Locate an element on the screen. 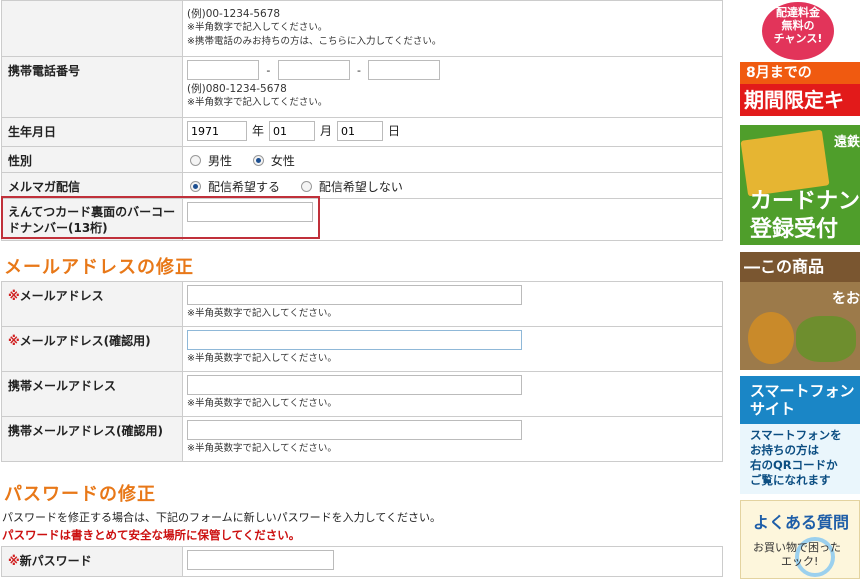  birth-day-input is located at coordinates (360, 131).